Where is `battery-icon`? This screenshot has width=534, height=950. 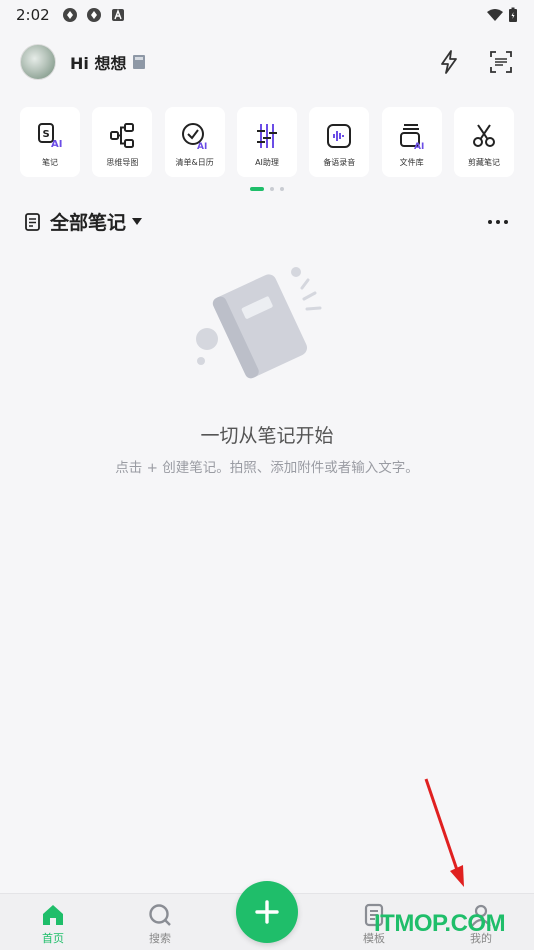
battery-icon is located at coordinates (513, 14).